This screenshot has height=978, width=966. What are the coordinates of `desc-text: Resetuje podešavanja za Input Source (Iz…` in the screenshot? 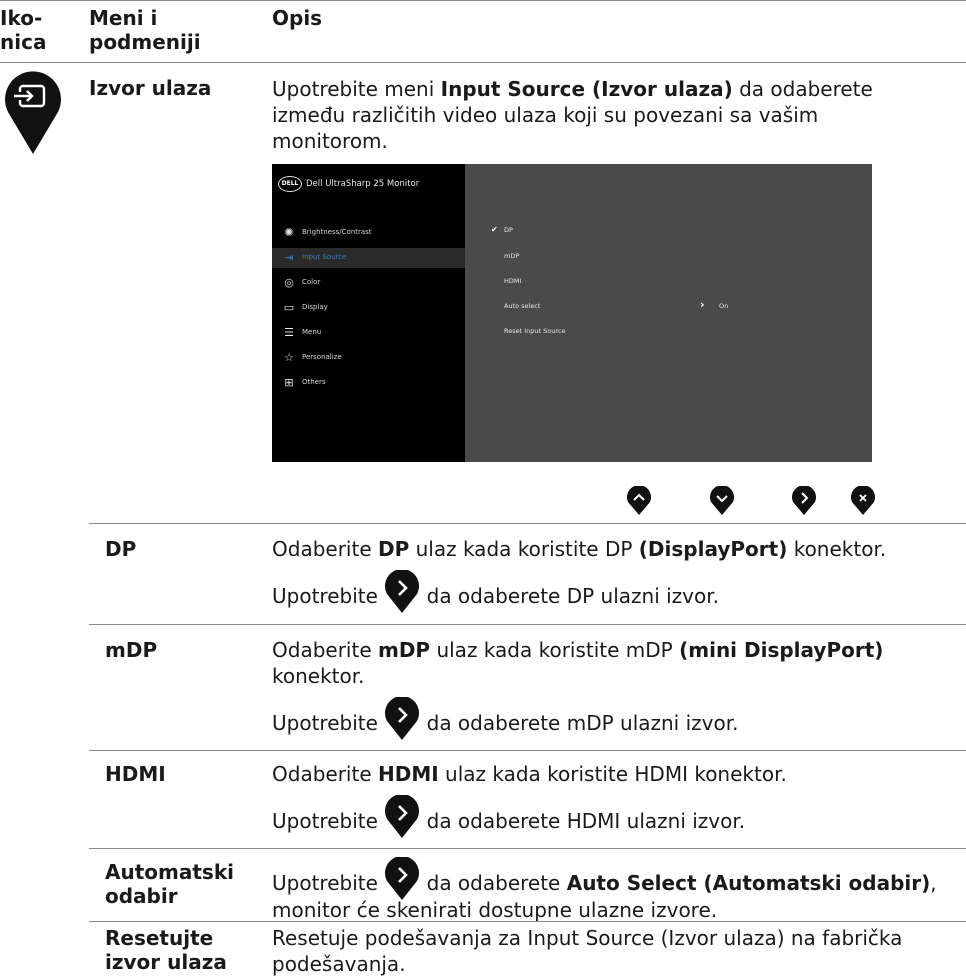 It's located at (587, 938).